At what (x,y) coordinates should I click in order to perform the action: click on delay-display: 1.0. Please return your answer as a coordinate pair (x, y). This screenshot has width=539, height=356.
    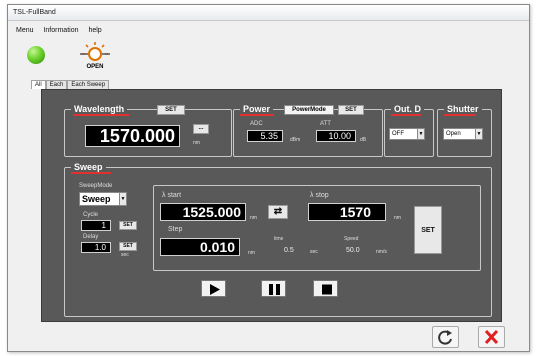
    Looking at the image, I should click on (96, 247).